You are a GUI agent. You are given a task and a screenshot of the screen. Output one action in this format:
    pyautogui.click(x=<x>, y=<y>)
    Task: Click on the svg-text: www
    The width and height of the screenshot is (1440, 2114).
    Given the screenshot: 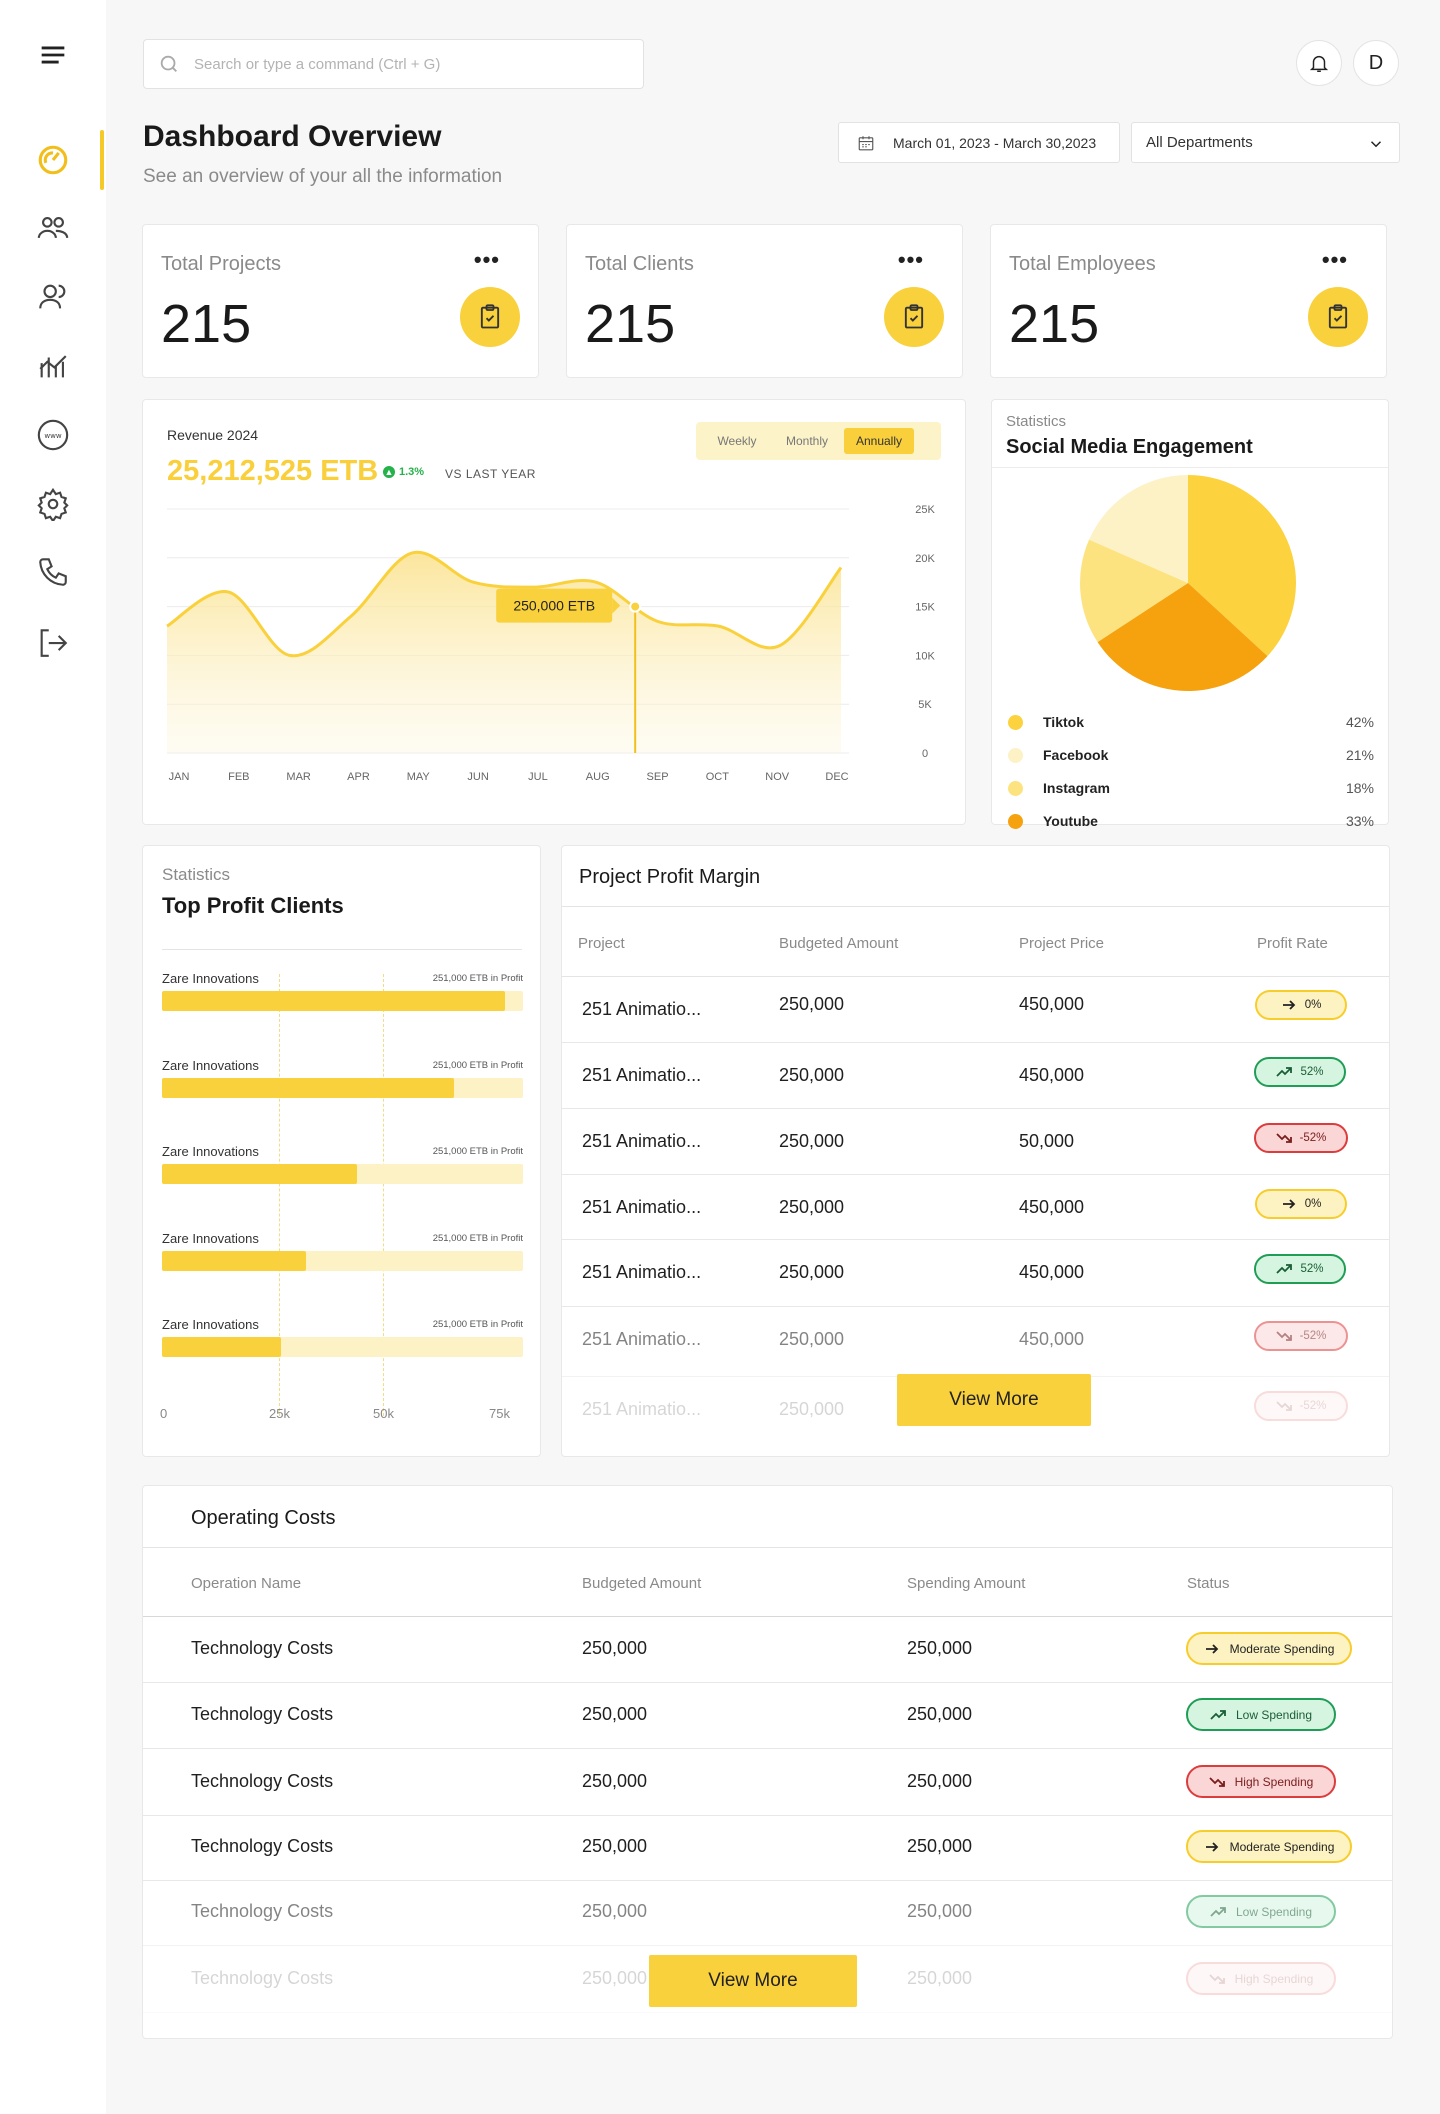 What is the action you would take?
    pyautogui.click(x=53, y=435)
    